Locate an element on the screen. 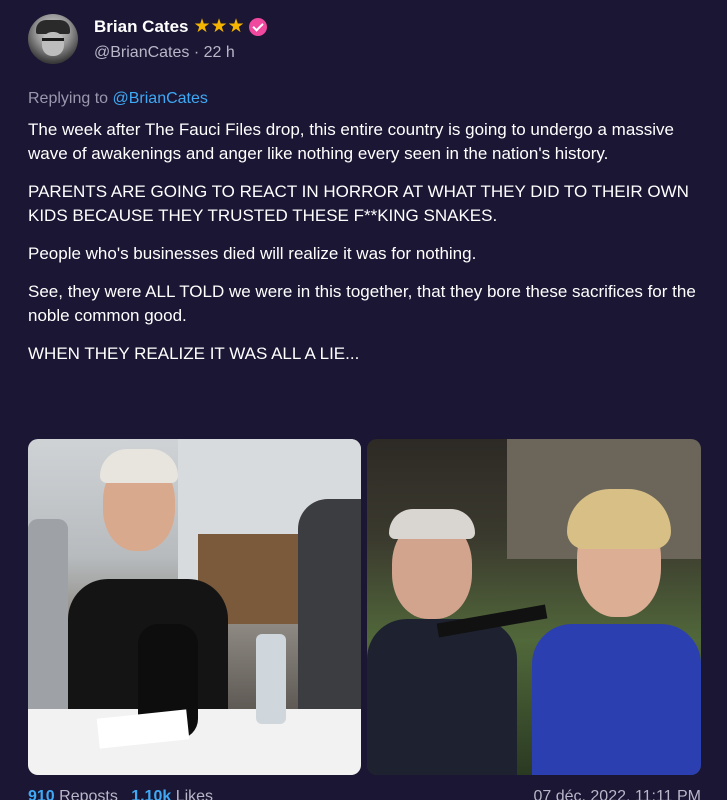 The width and height of the screenshot is (727, 800). photo-person-center-hair is located at coordinates (139, 466).